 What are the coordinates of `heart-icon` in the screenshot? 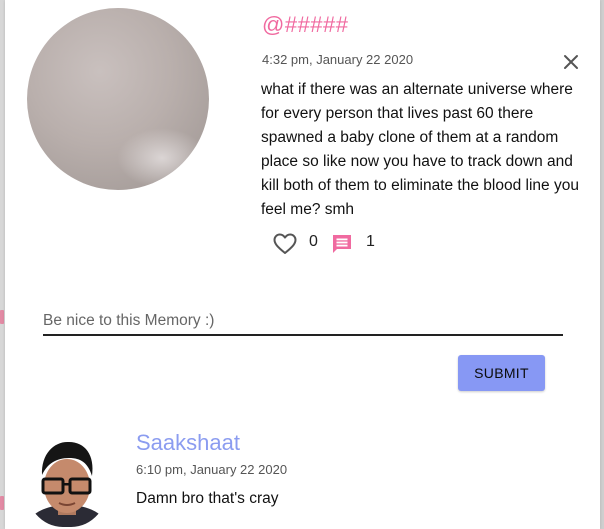 It's located at (285, 243).